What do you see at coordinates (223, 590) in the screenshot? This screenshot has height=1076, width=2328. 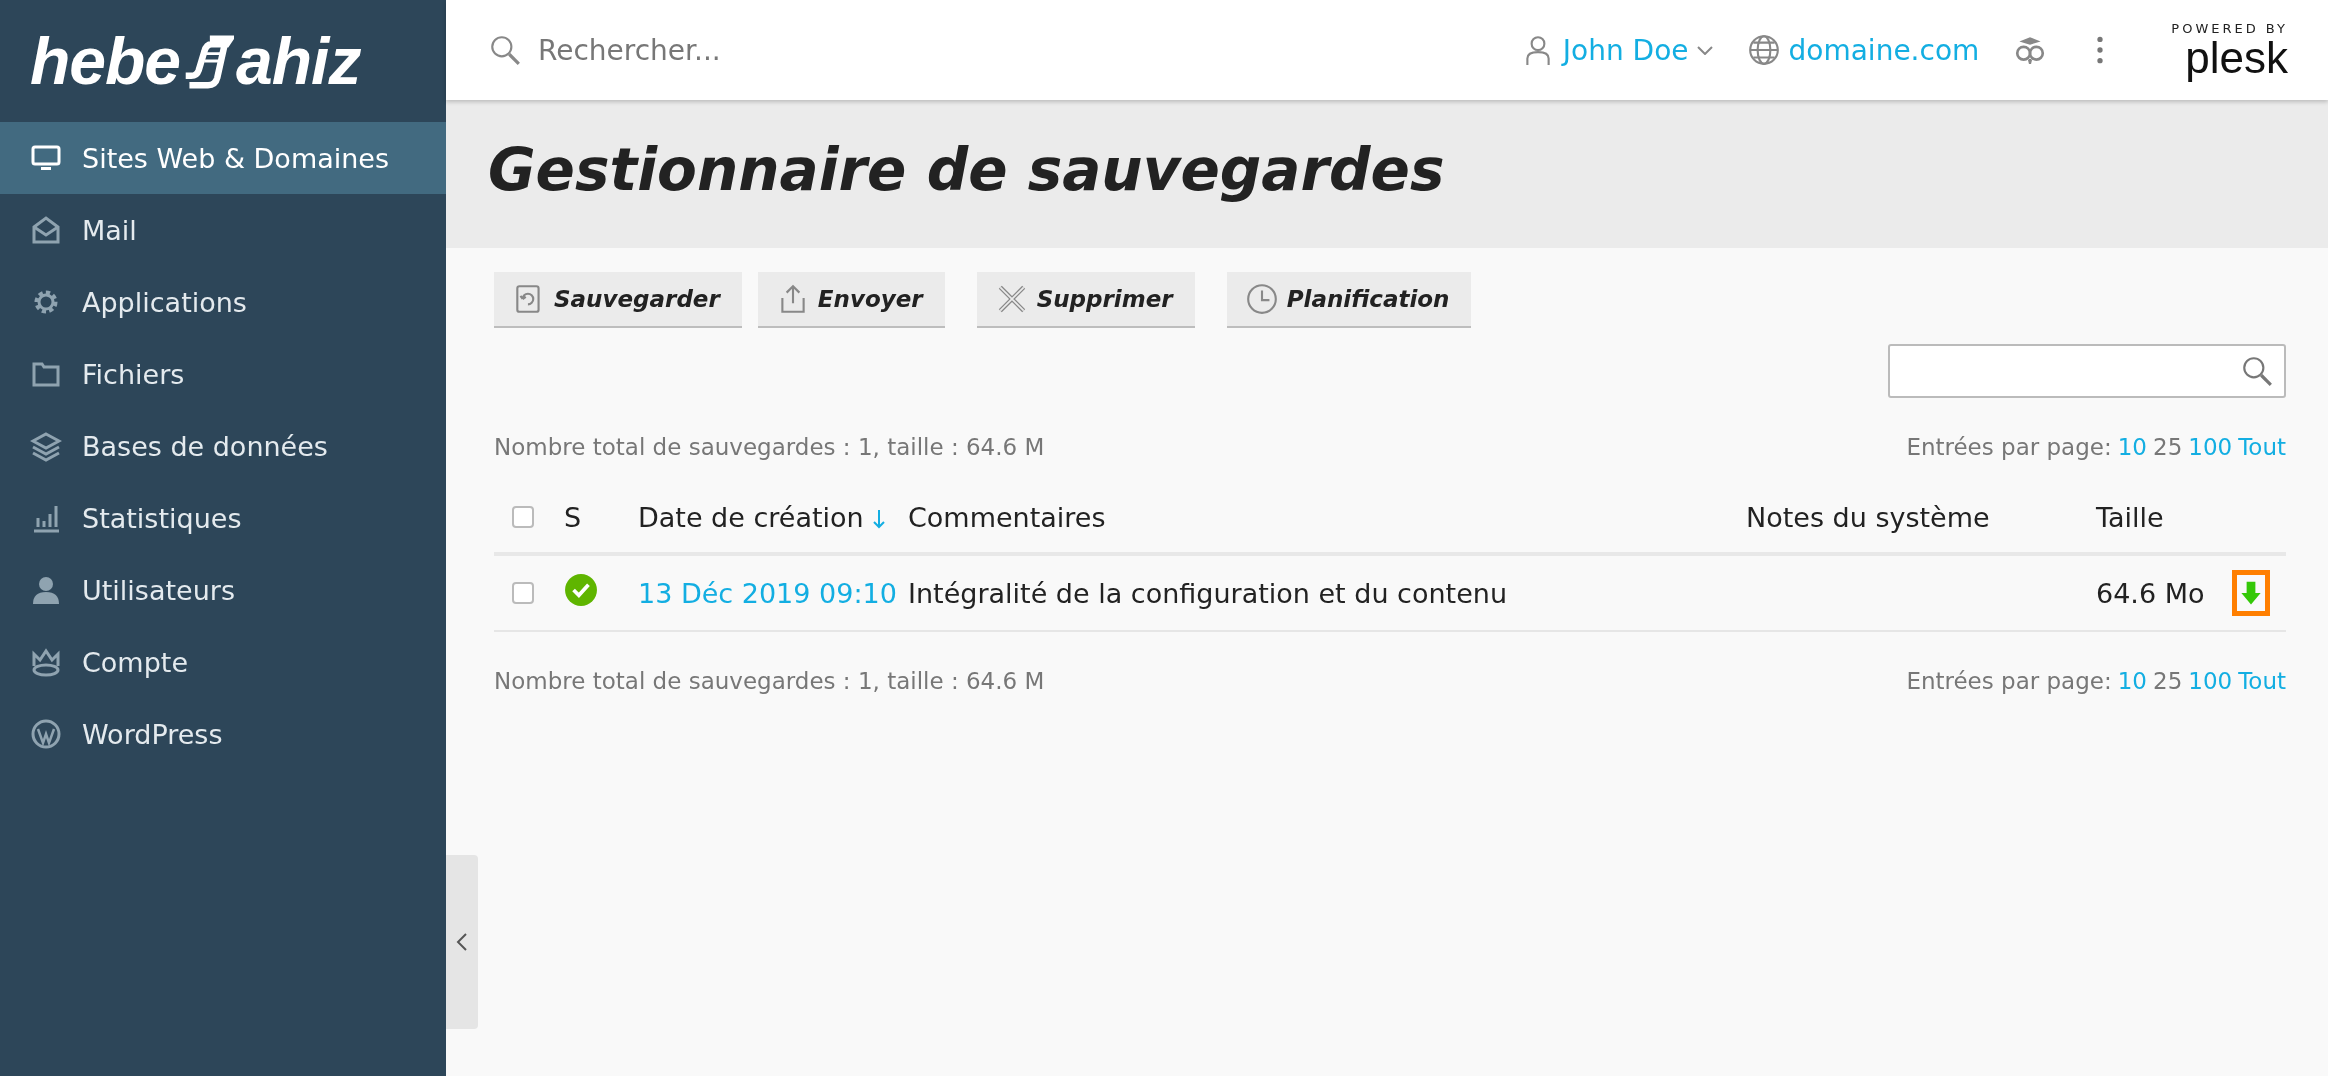 I see `sidebar-item: Utilisateurs` at bounding box center [223, 590].